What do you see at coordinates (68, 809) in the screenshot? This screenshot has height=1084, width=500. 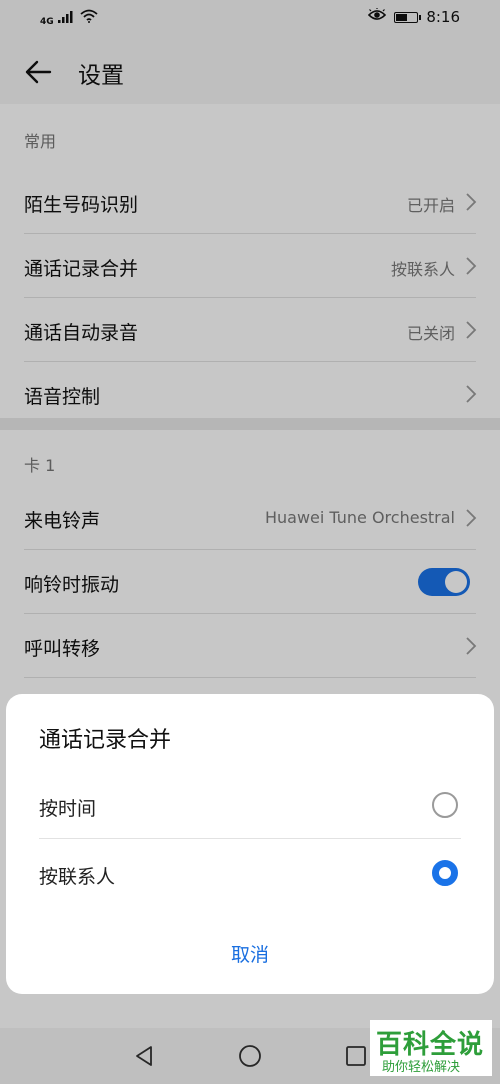 I see `option-label: 按时间` at bounding box center [68, 809].